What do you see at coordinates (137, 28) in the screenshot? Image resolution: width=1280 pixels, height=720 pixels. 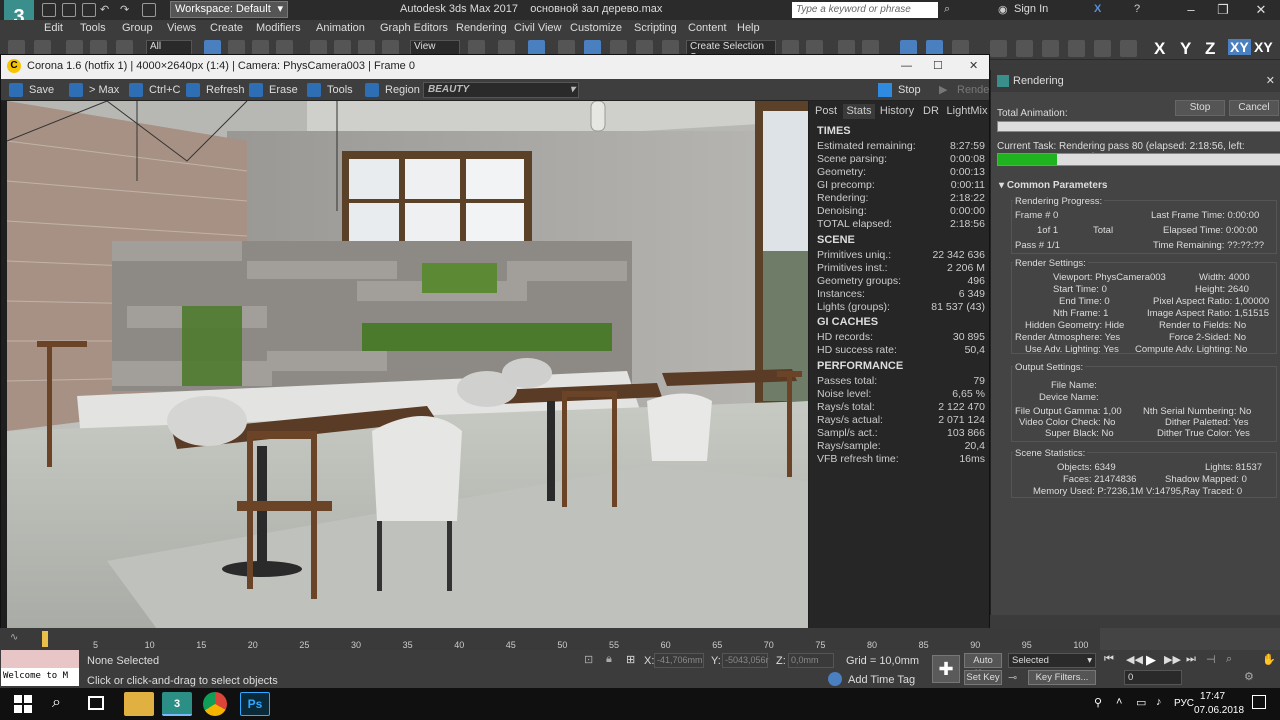 I see `menu-group: Group` at bounding box center [137, 28].